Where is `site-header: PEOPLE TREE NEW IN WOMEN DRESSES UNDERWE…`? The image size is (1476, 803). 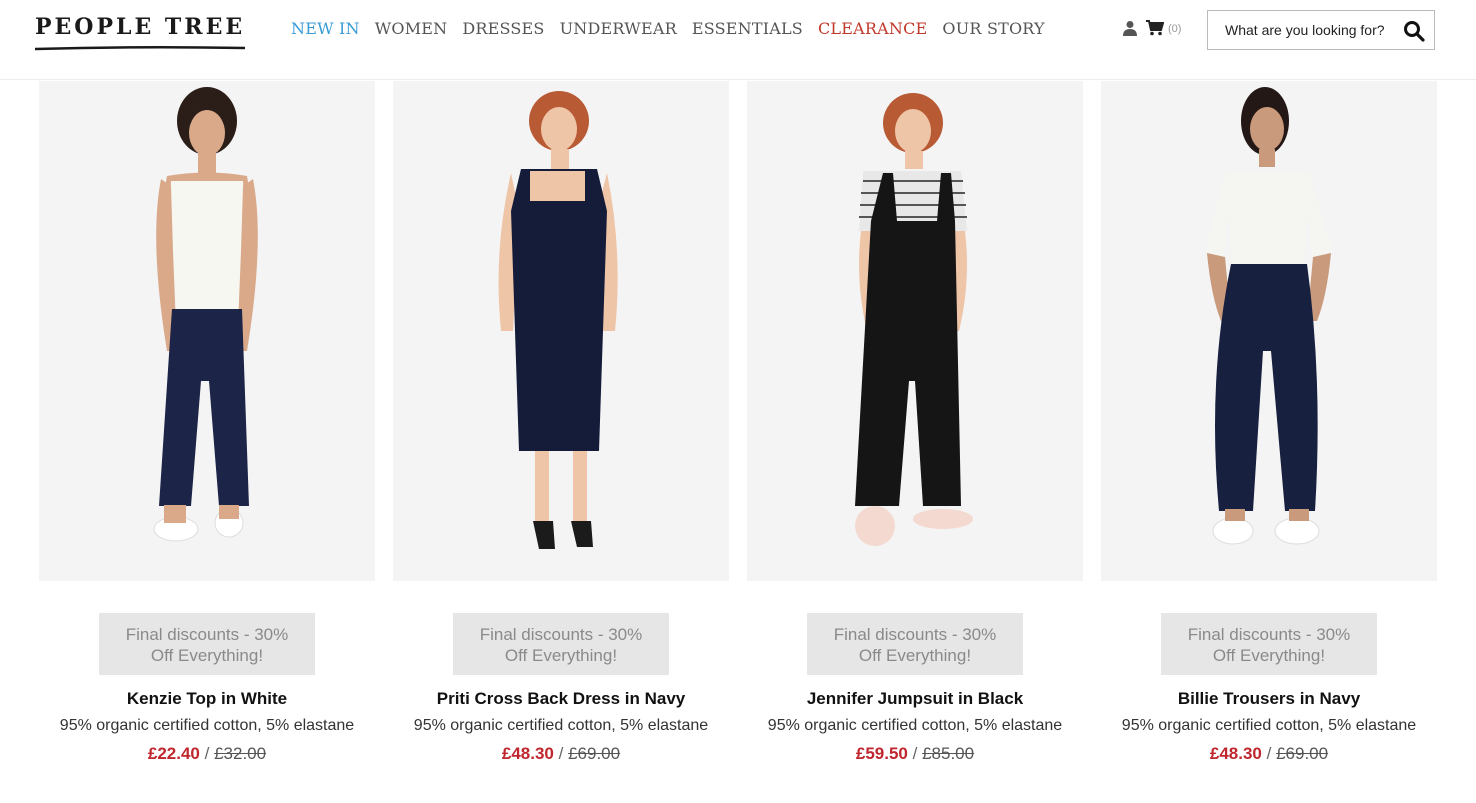
site-header: PEOPLE TREE NEW IN WOMEN DRESSES UNDERWE… is located at coordinates (738, 40).